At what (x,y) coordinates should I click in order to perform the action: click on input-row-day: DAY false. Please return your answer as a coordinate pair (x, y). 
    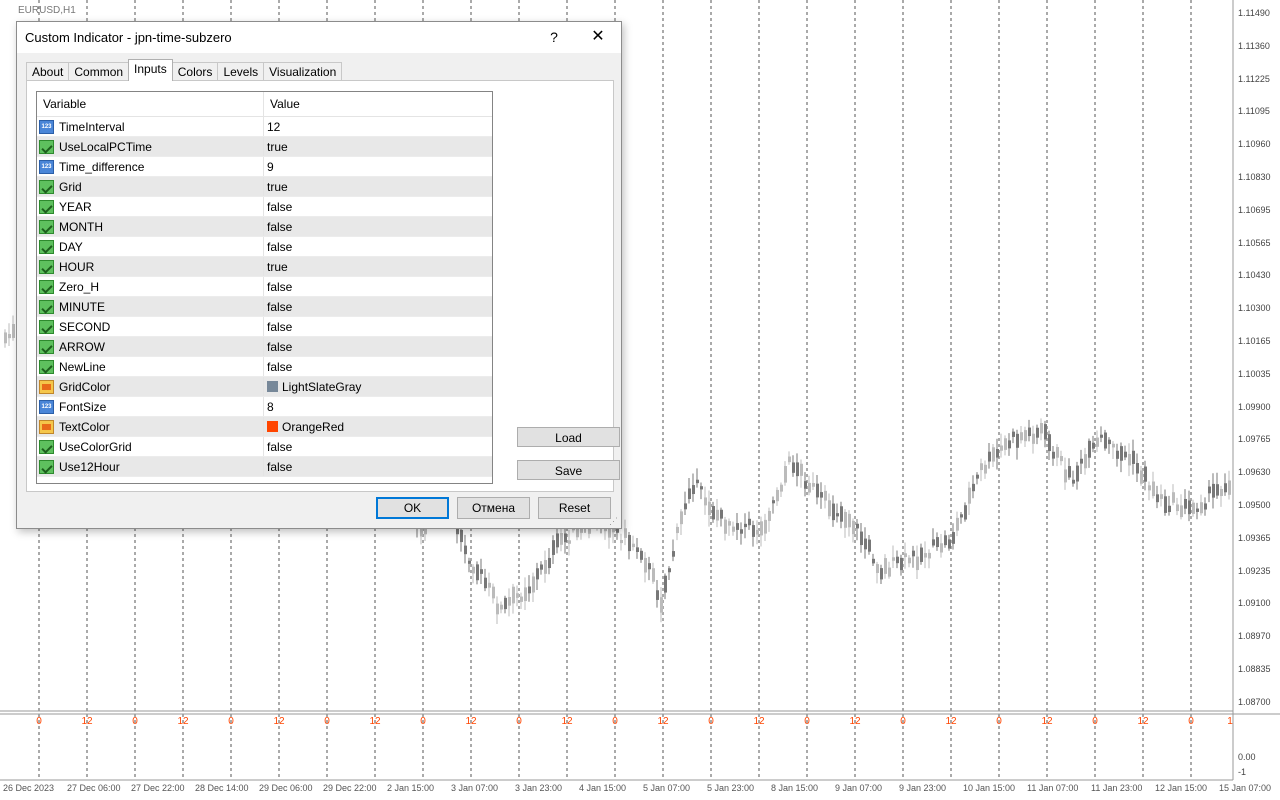
    Looking at the image, I should click on (264, 247).